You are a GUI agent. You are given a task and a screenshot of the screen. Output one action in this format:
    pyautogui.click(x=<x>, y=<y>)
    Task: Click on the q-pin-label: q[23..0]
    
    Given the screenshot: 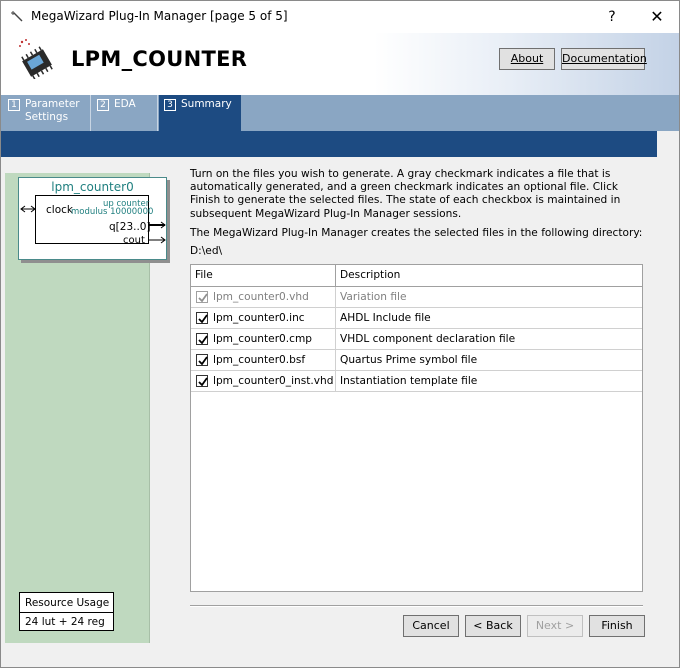 What is the action you would take?
    pyautogui.click(x=130, y=227)
    